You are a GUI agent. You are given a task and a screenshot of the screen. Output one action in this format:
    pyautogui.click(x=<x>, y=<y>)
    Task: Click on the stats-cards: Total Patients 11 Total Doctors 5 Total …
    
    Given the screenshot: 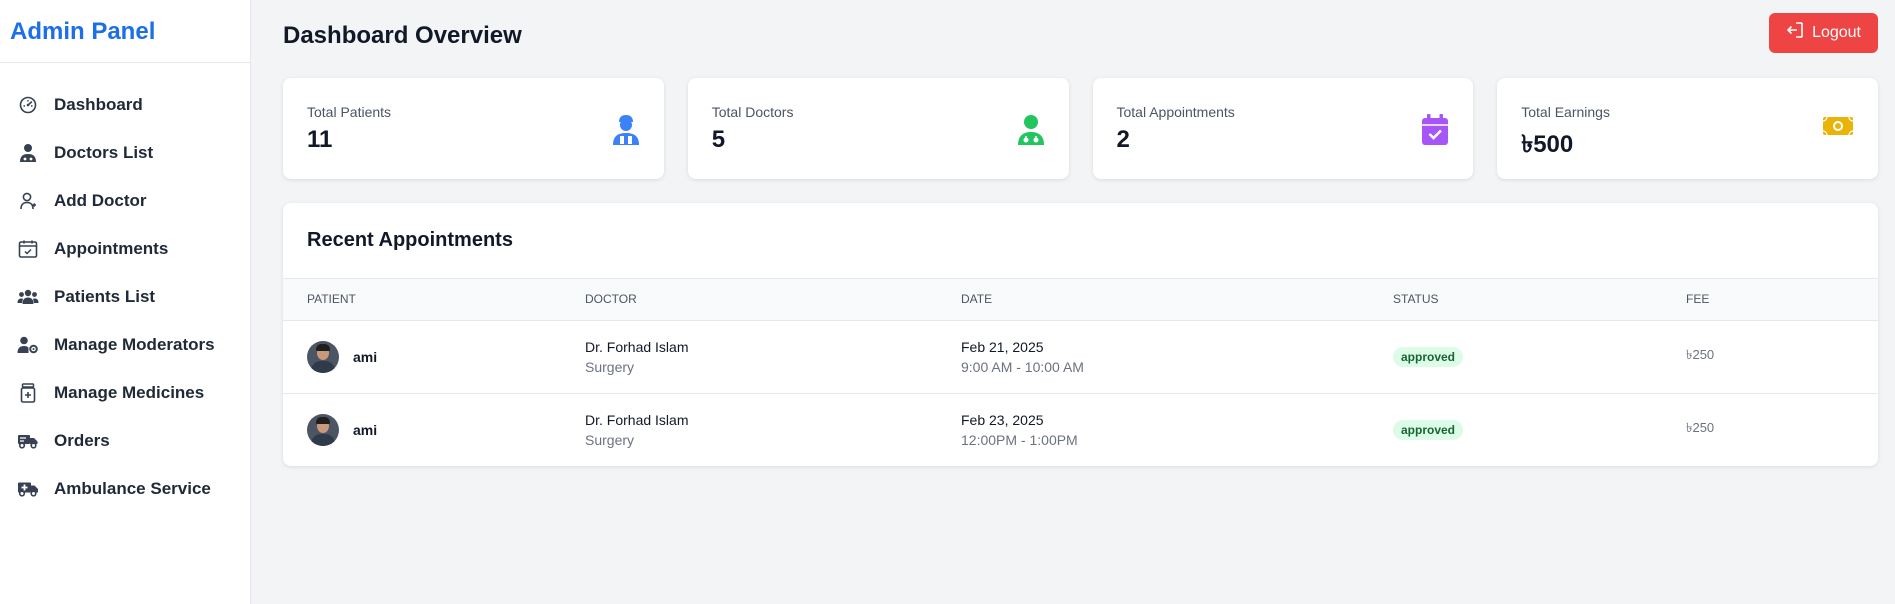 What is the action you would take?
    pyautogui.click(x=1080, y=128)
    